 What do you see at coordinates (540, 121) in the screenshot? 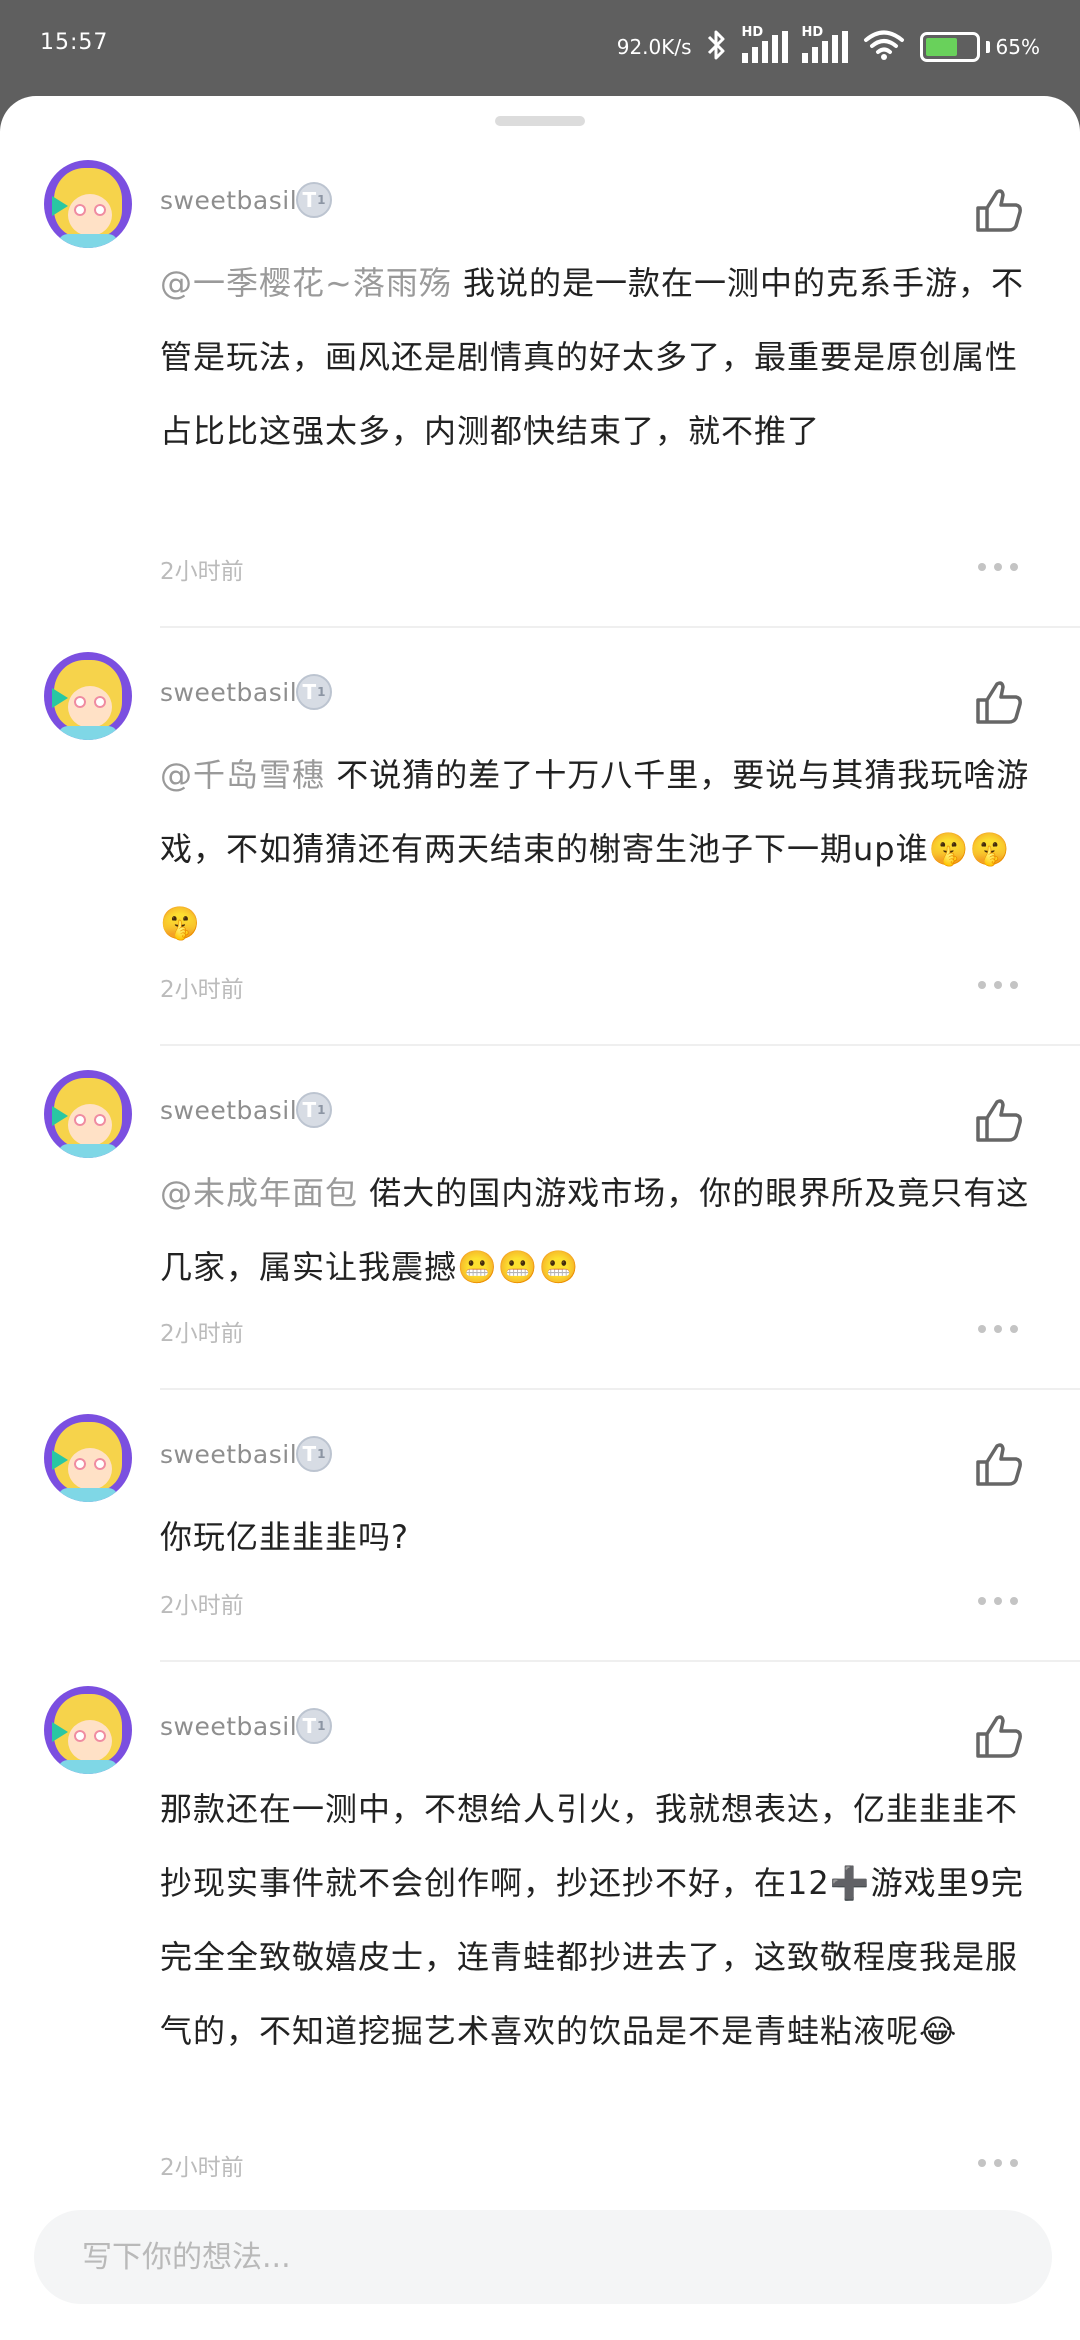
I see `drag-handle` at bounding box center [540, 121].